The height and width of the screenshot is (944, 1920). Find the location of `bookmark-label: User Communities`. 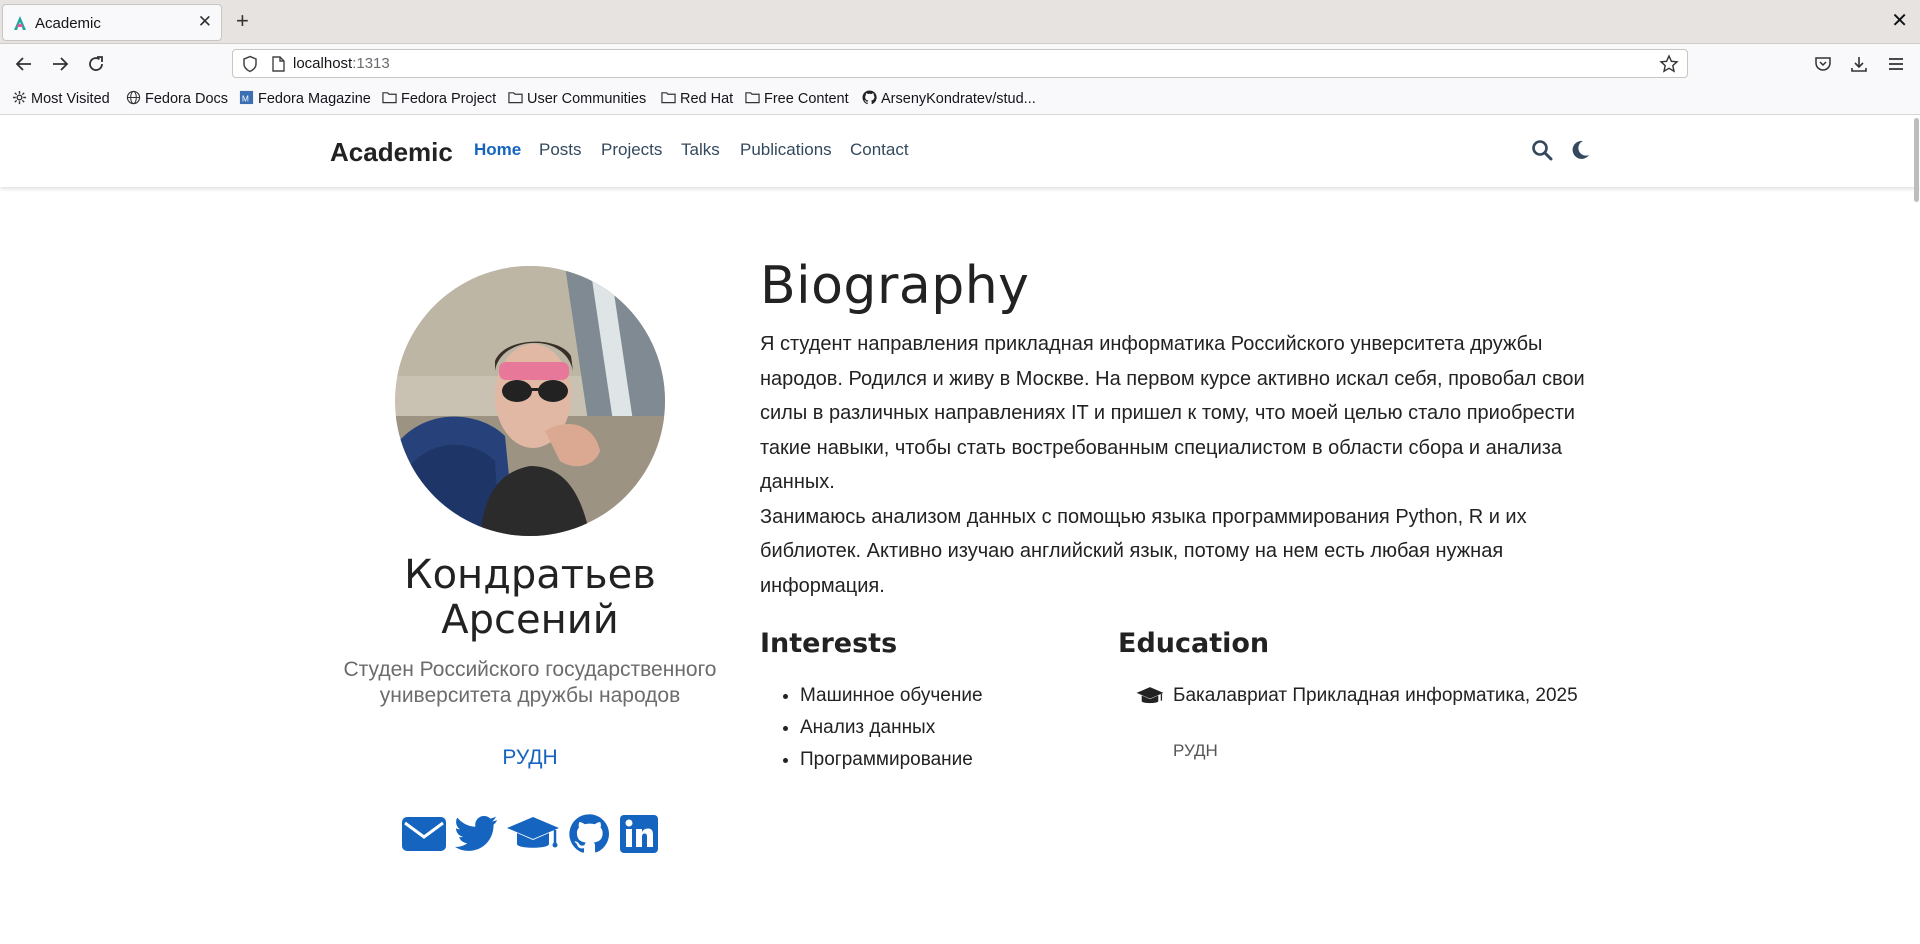

bookmark-label: User Communities is located at coordinates (587, 99).